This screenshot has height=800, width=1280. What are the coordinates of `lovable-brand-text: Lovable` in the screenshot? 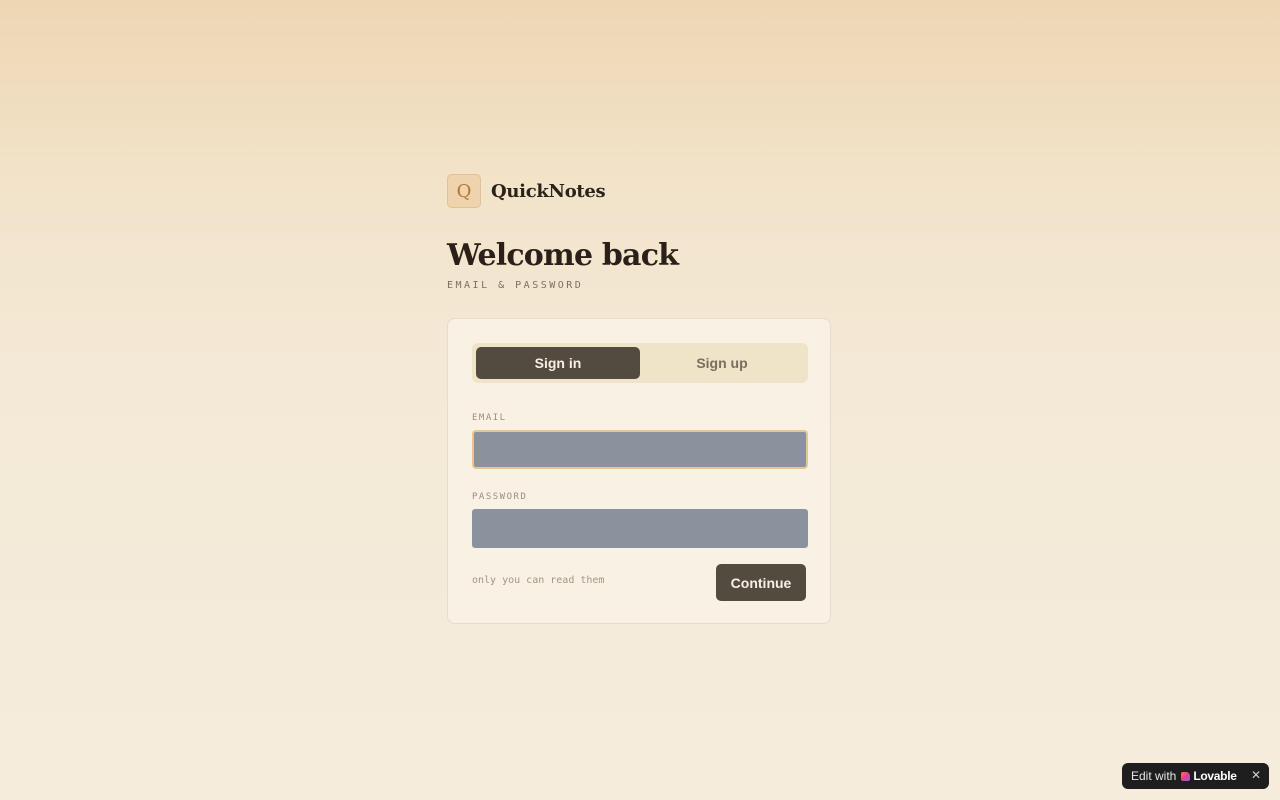 It's located at (1215, 776).